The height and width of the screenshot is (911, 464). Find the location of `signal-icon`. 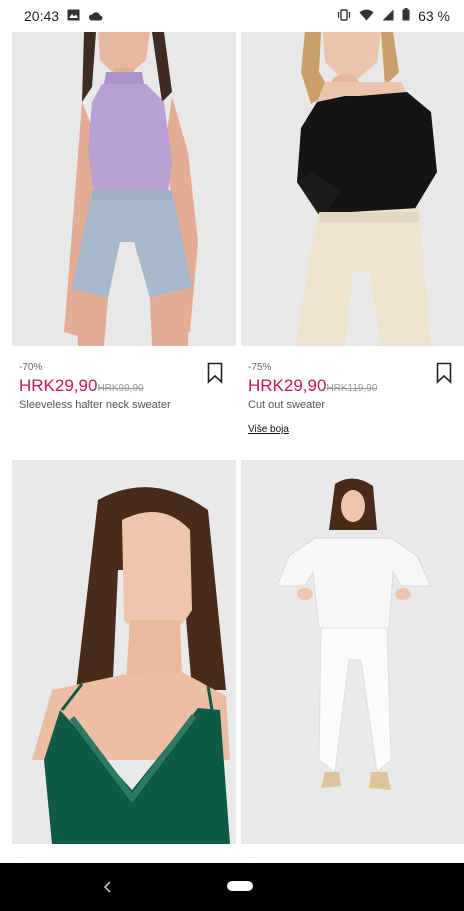

signal-icon is located at coordinates (388, 16).